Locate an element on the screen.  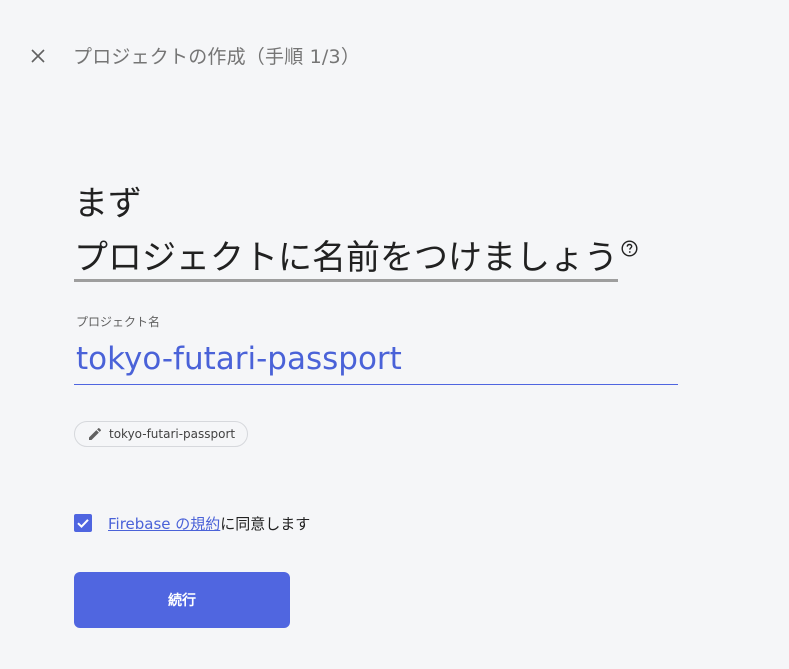
terms-checkbox is located at coordinates (83, 523).